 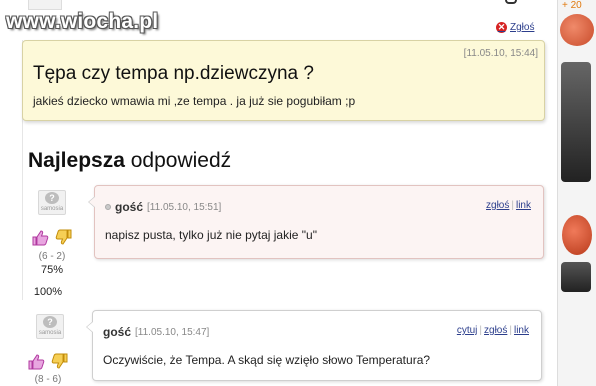 I want to click on top-cut-icon, so click(x=511, y=2).